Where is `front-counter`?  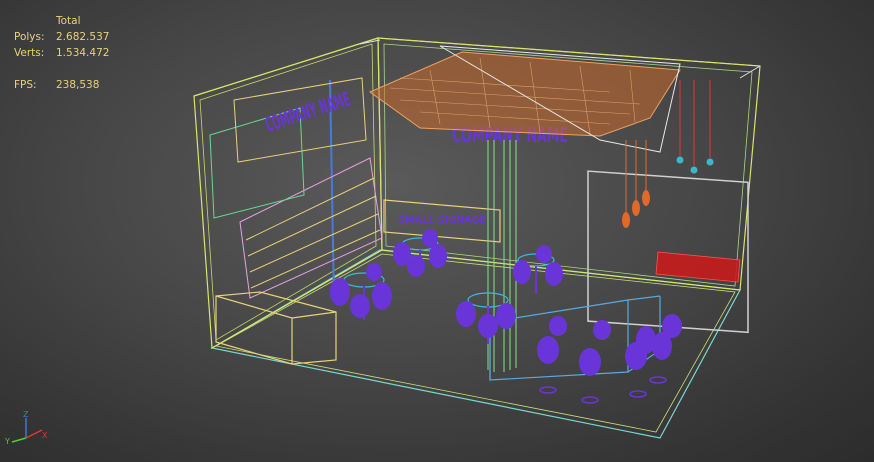
front-counter is located at coordinates (276, 328).